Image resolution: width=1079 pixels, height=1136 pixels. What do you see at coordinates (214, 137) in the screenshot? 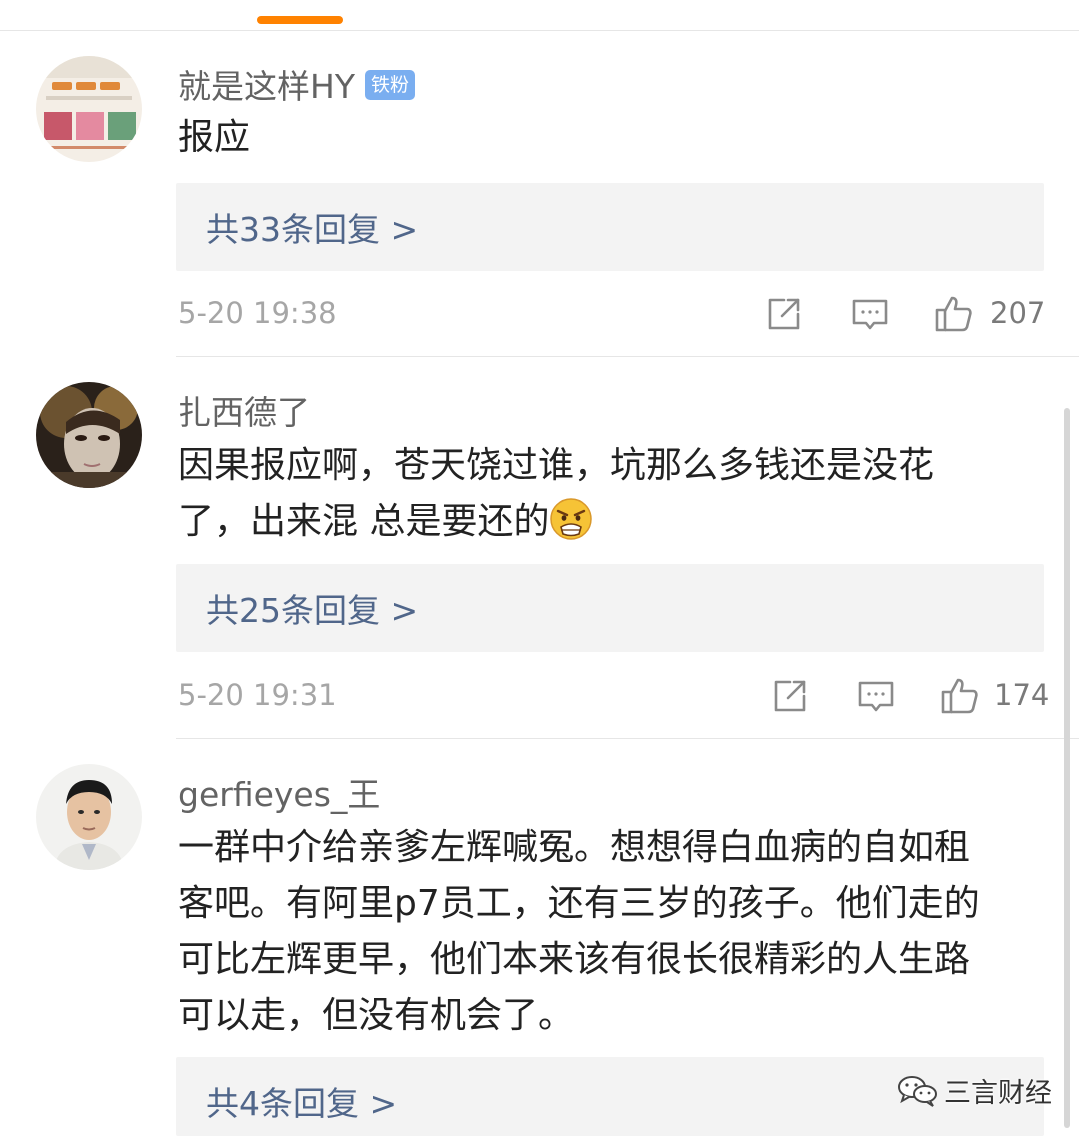
I see `comment-text-body: 报应` at bounding box center [214, 137].